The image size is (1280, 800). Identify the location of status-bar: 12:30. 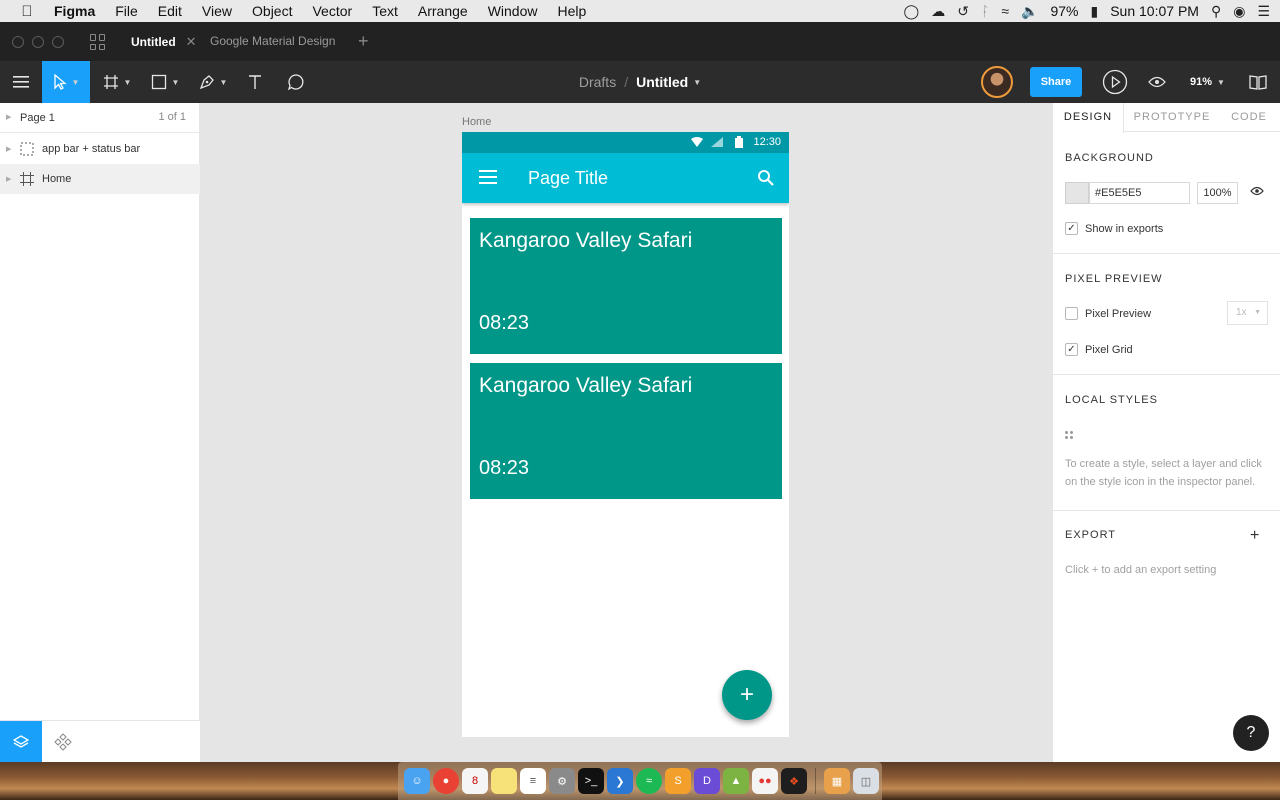
(625, 142).